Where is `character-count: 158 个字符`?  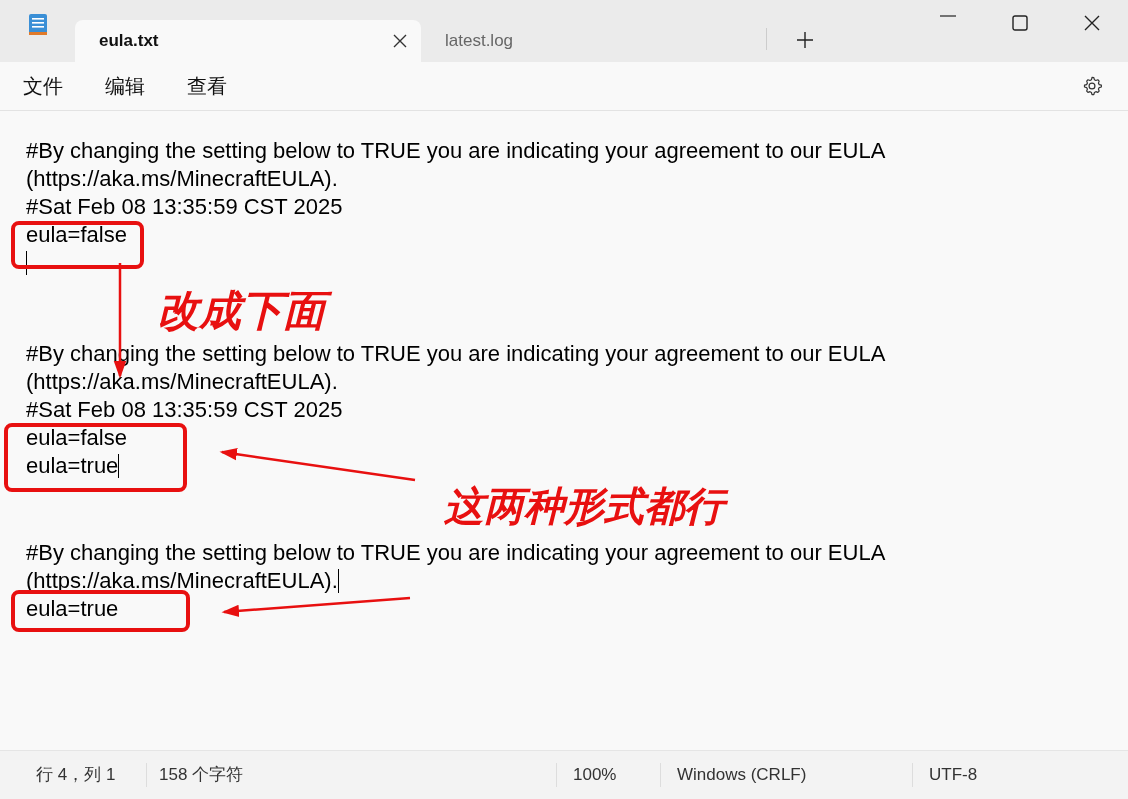 character-count: 158 个字符 is located at coordinates (351, 775).